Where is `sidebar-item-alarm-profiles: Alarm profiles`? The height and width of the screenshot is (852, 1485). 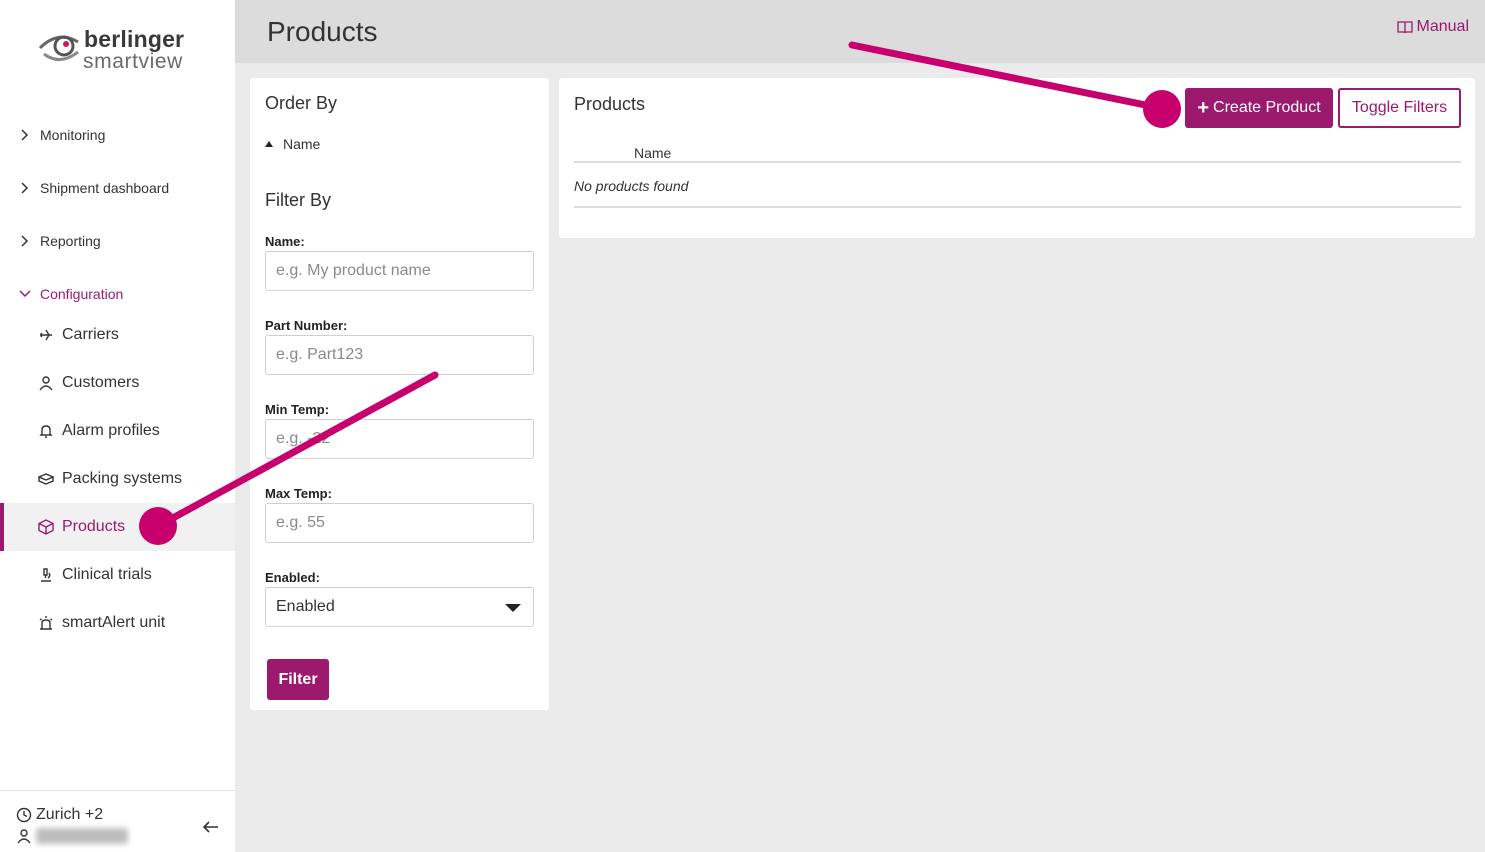 sidebar-item-alarm-profiles: Alarm profiles is located at coordinates (117, 431).